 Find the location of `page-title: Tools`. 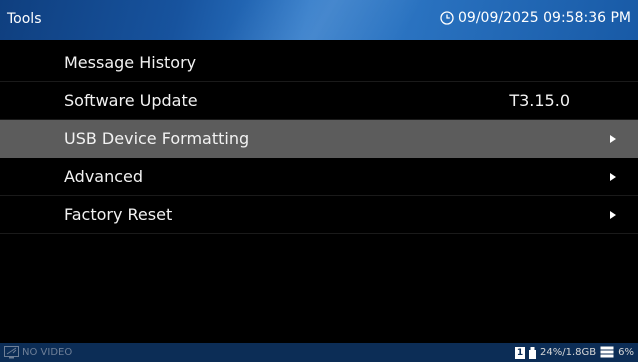

page-title: Tools is located at coordinates (24, 19).